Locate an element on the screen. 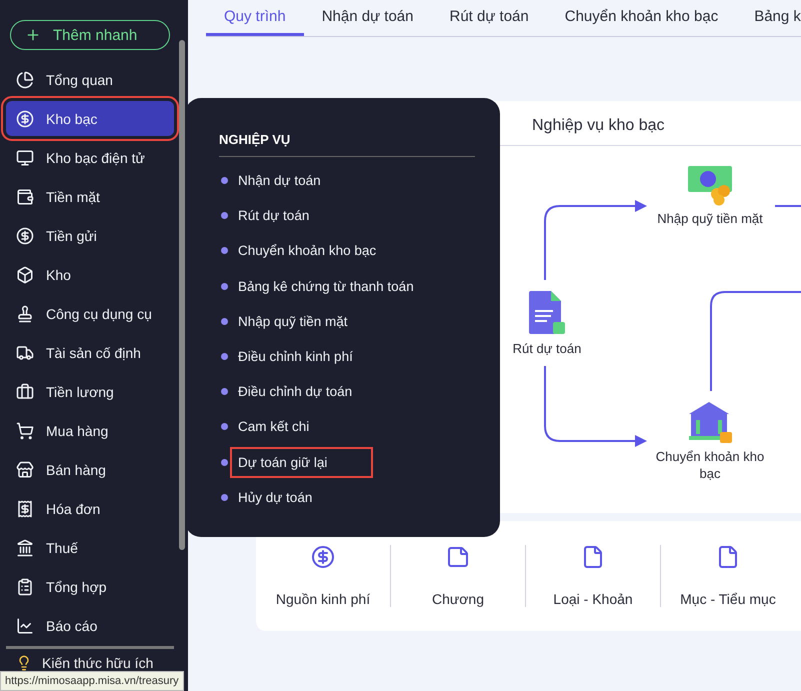 This screenshot has width=801, height=691. menu-item: Hủy dự toán is located at coordinates (294, 497).